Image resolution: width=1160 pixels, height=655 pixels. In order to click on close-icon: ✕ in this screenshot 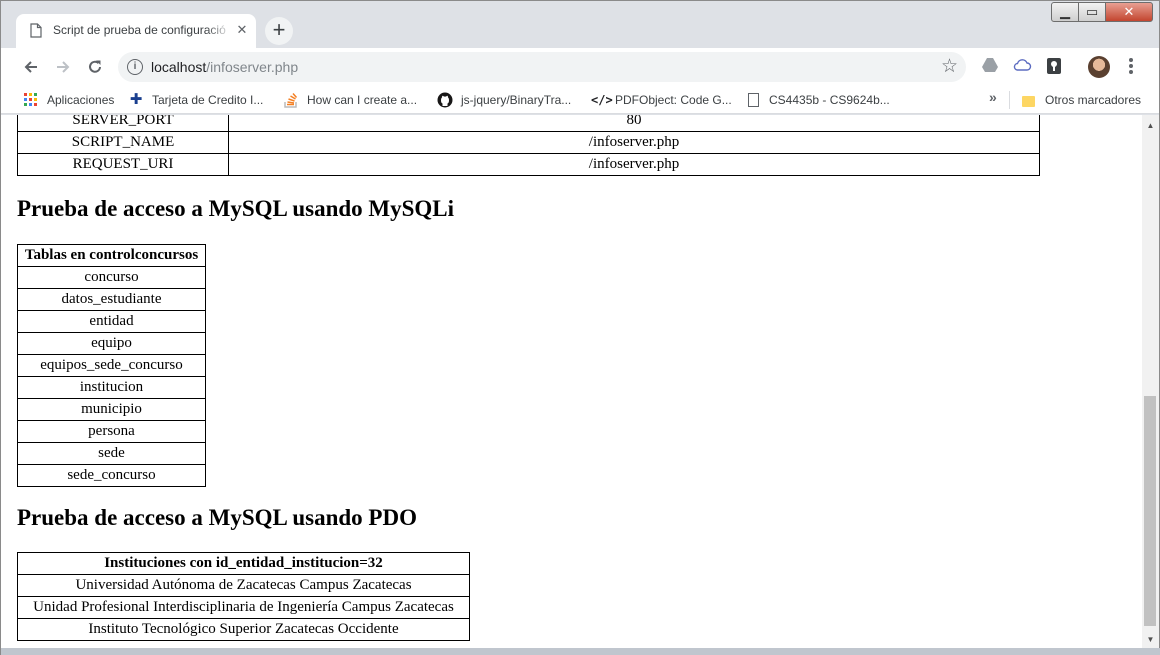, I will do `click(1129, 11)`.